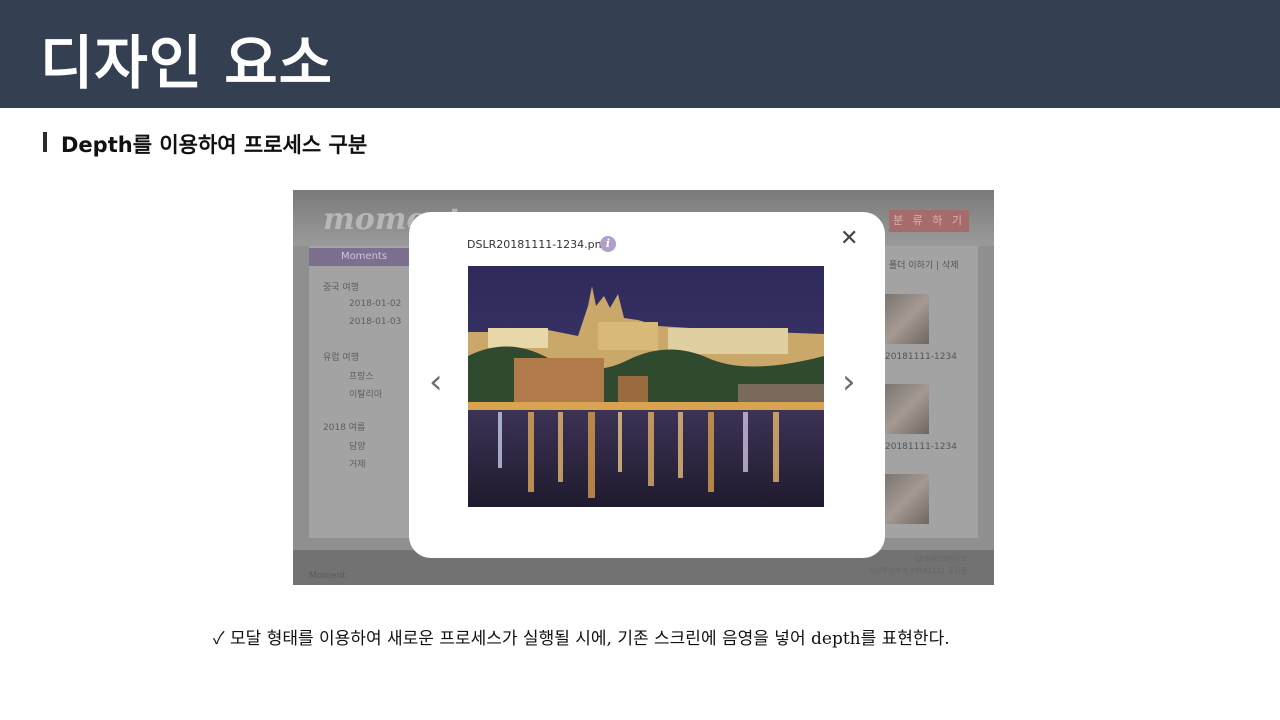 Image resolution: width=1280 pixels, height=720 pixels. What do you see at coordinates (361, 377) in the screenshot?
I see `tree-item: 프랑스` at bounding box center [361, 377].